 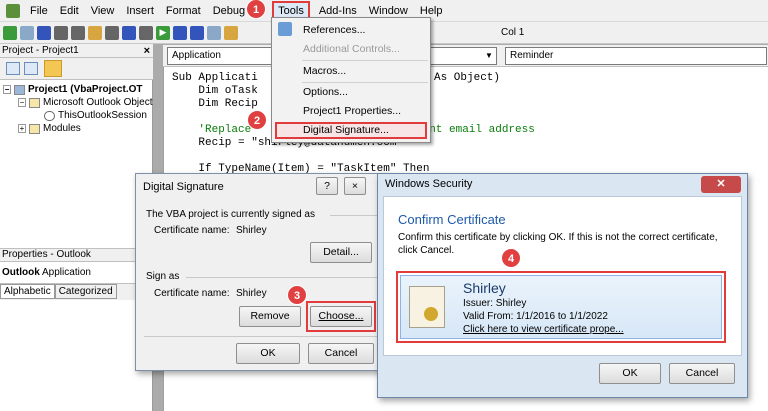 What do you see at coordinates (76, 69) in the screenshot?
I see `project-explorer-toolbar` at bounding box center [76, 69].